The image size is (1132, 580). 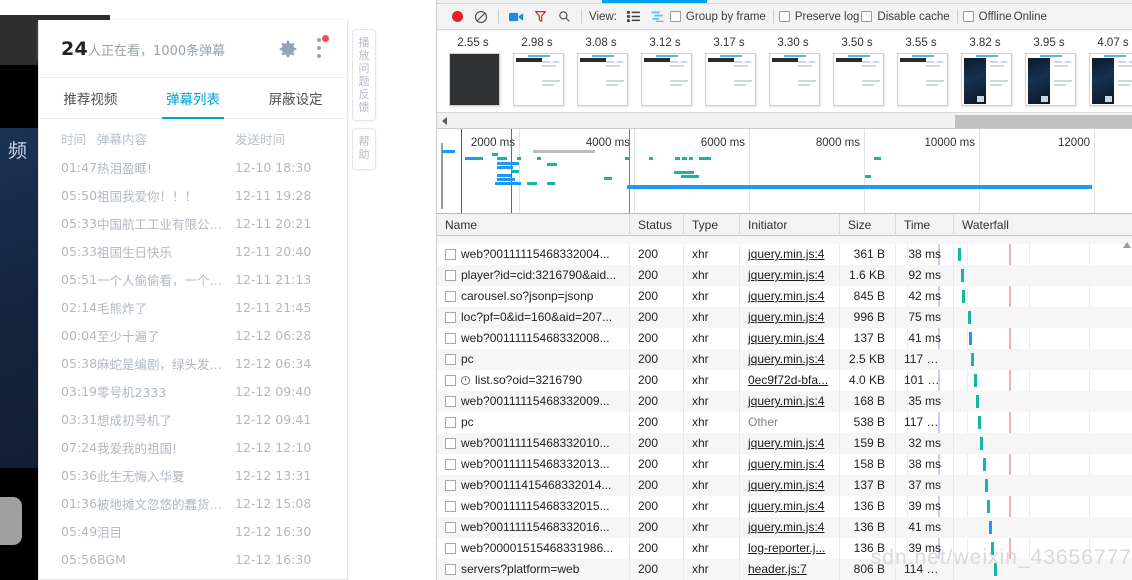 What do you see at coordinates (1030, 17) in the screenshot?
I see `online-throttle-select: Online` at bounding box center [1030, 17].